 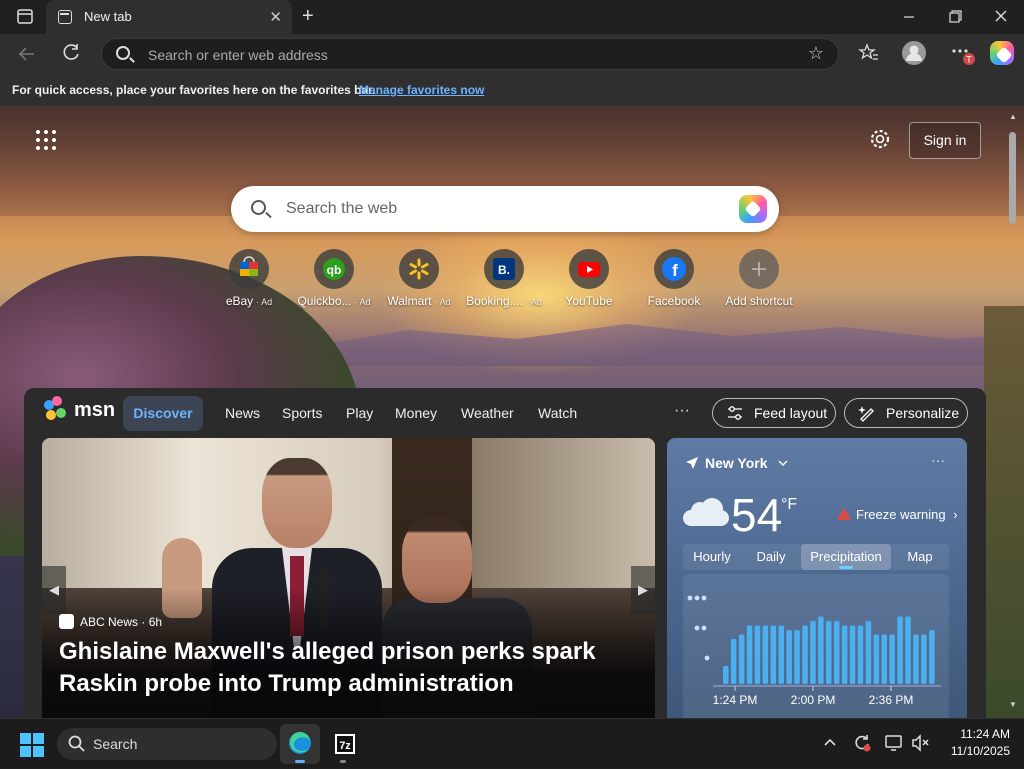 I want to click on restore-button, so click(x=955, y=17).